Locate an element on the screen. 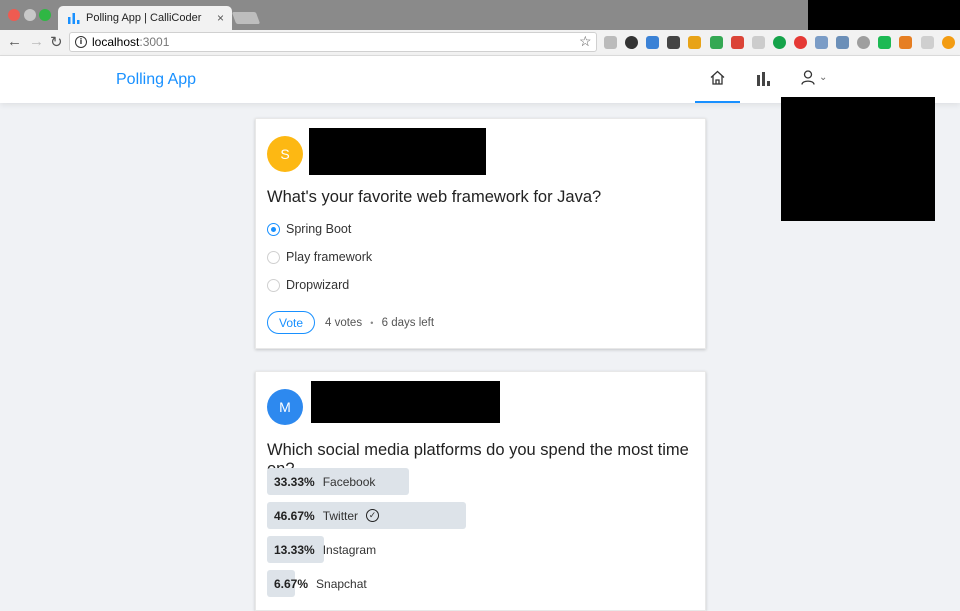  poll-choice: Play framework is located at coordinates (319, 257).